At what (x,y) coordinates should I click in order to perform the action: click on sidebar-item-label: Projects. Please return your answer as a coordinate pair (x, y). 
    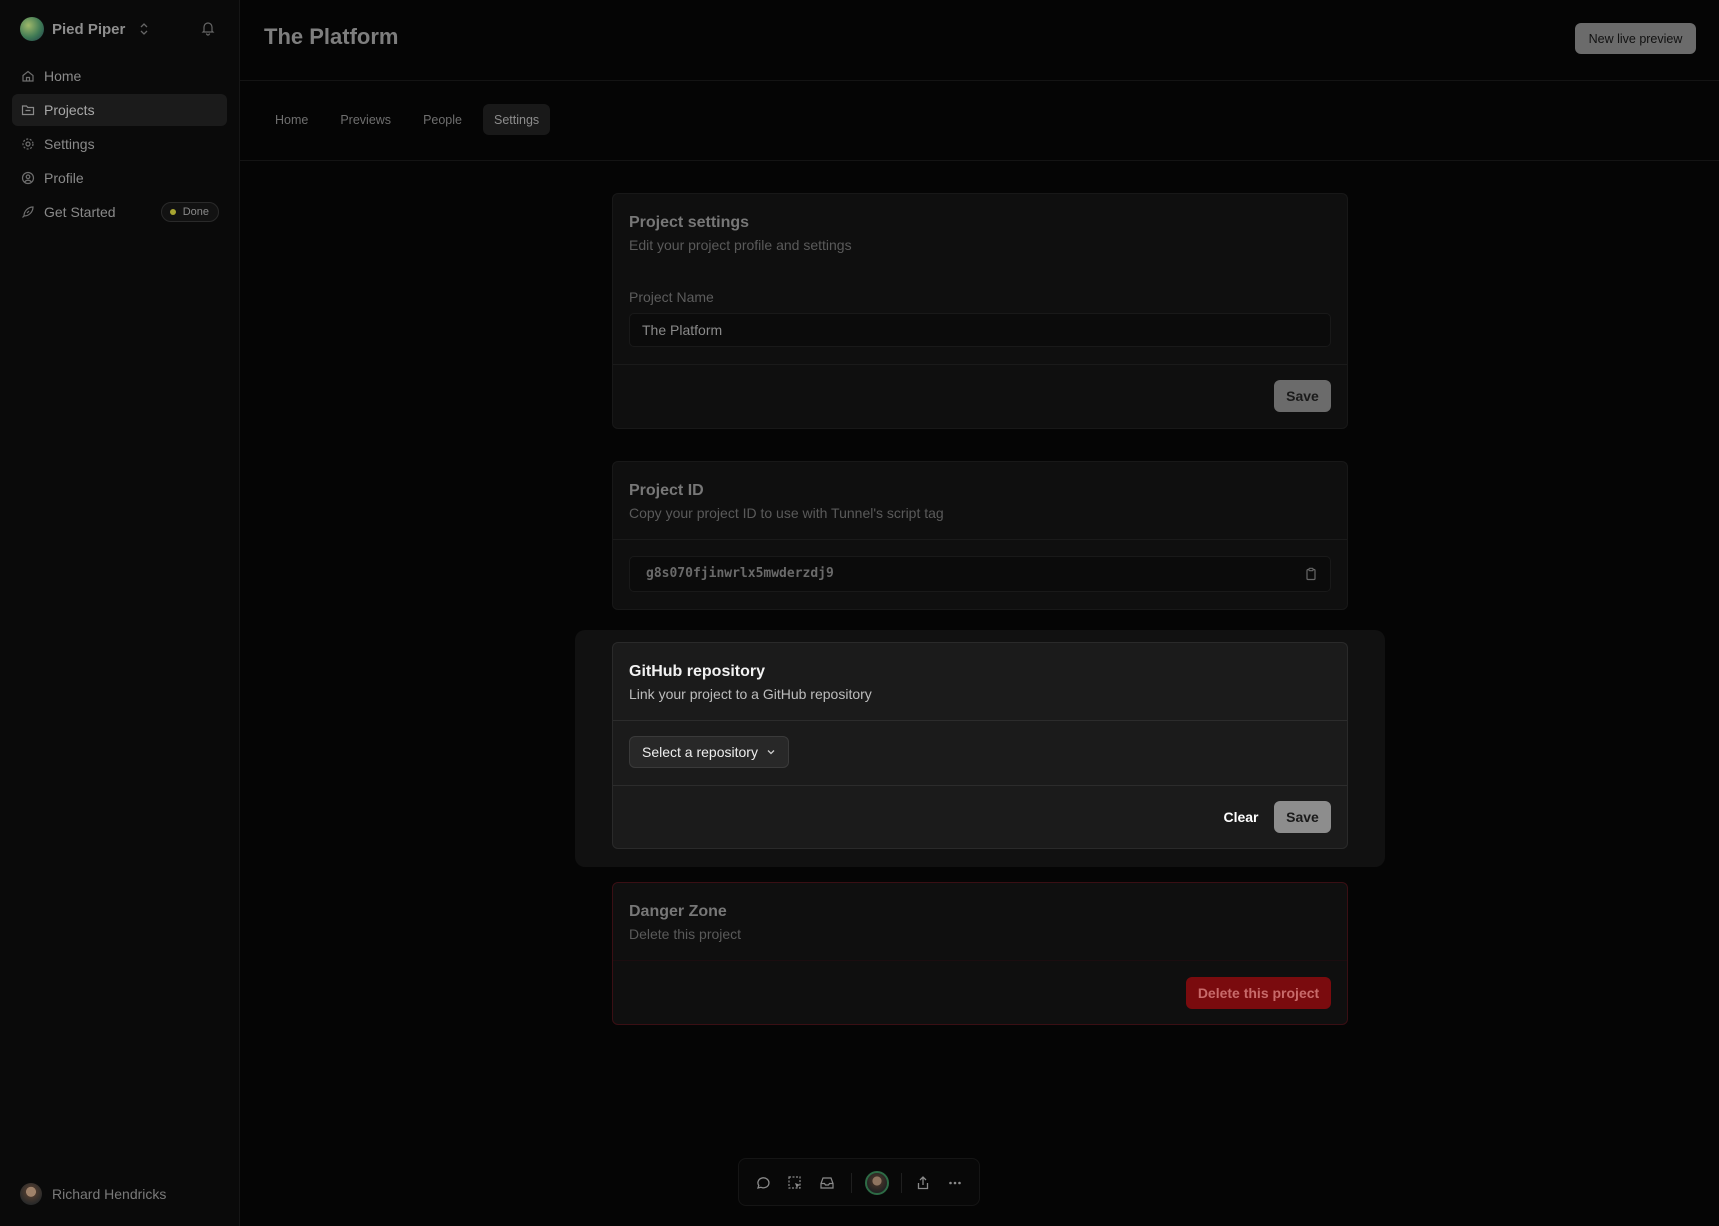
    Looking at the image, I should click on (69, 110).